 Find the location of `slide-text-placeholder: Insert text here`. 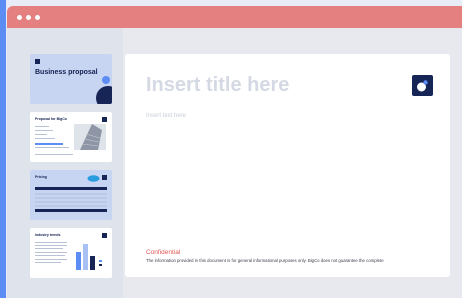

slide-text-placeholder: Insert text here is located at coordinates (166, 116).